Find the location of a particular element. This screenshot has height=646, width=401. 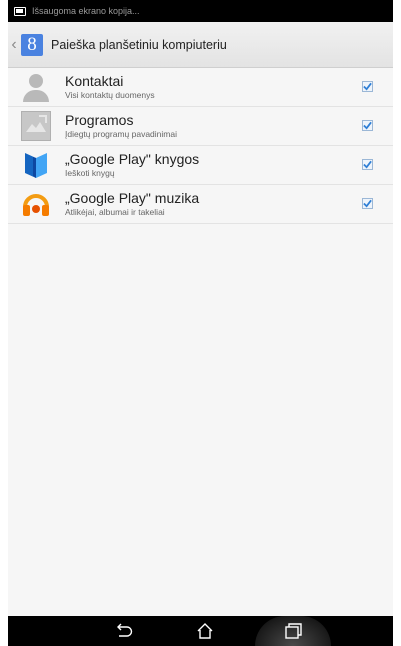

item-title: „Google Play" knygos is located at coordinates (132, 159).